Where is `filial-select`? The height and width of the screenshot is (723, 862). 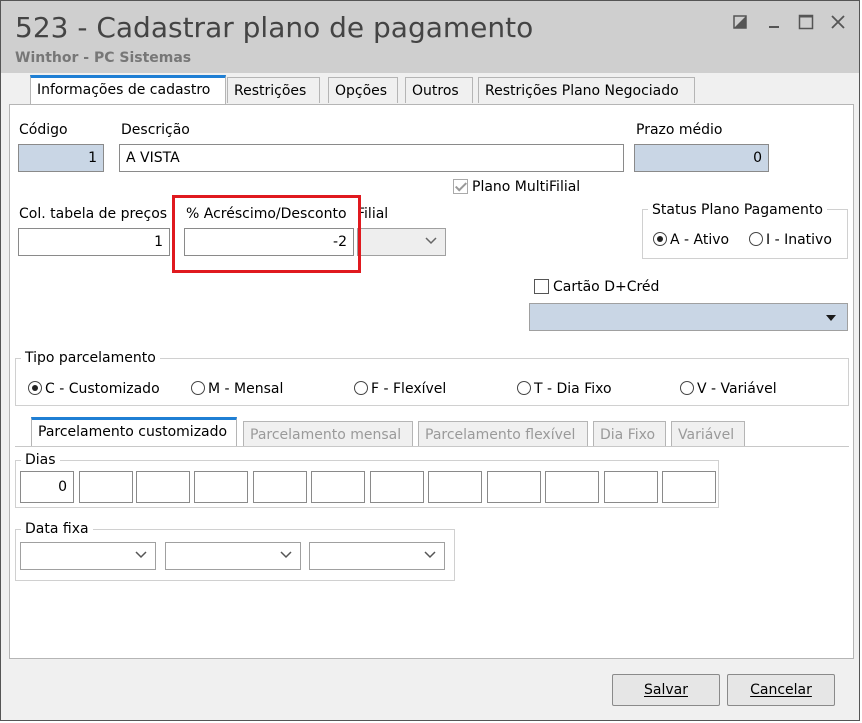
filial-select is located at coordinates (401, 242).